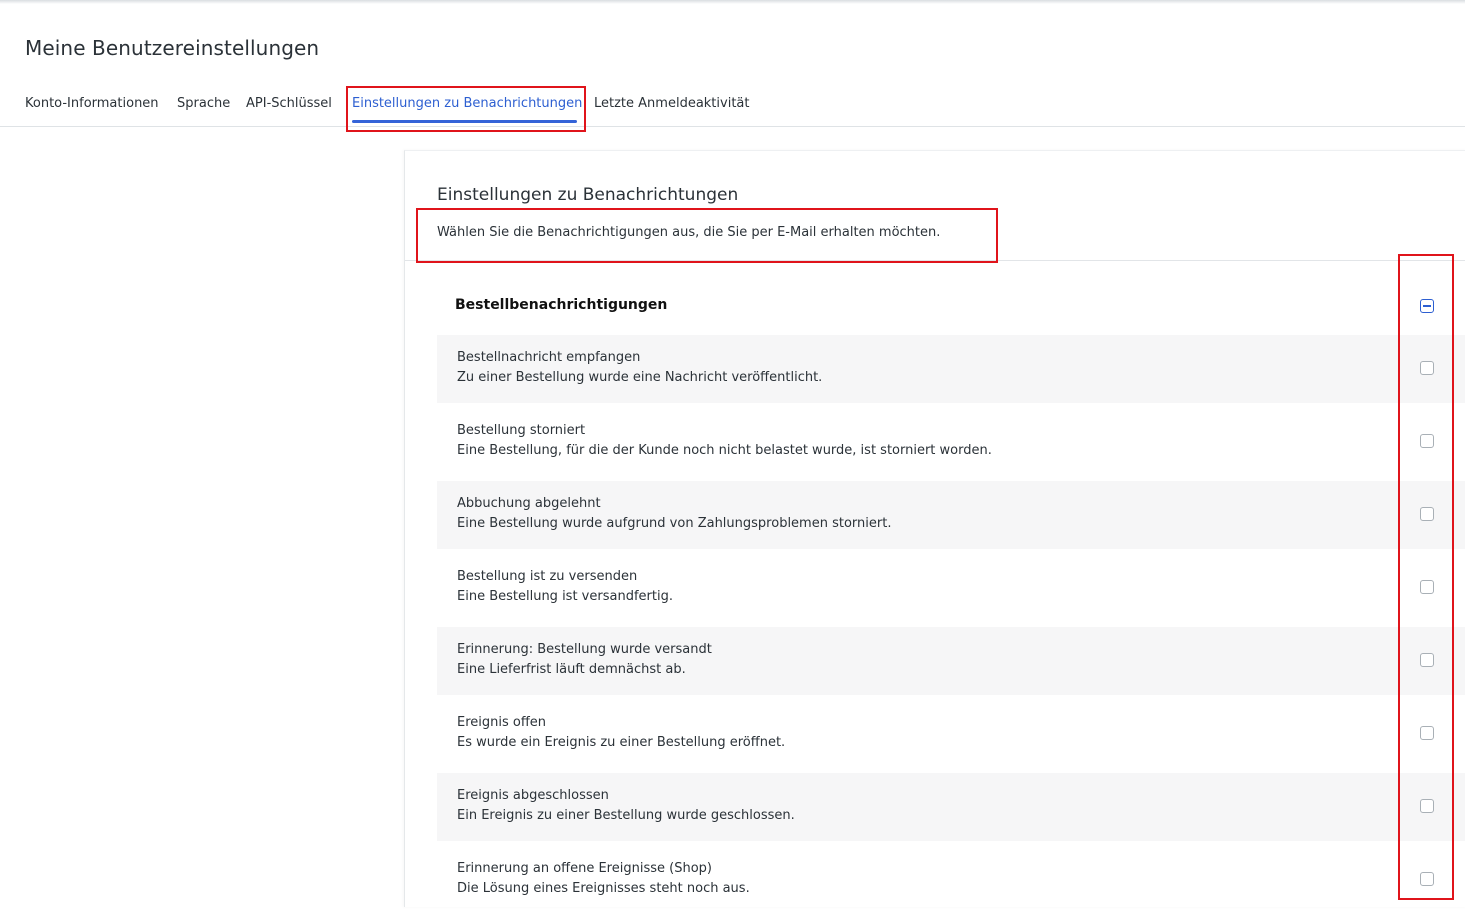 The height and width of the screenshot is (919, 1465). What do you see at coordinates (571, 669) in the screenshot?
I see `item-description: Eine Lieferfrist läuft demnächst ab.` at bounding box center [571, 669].